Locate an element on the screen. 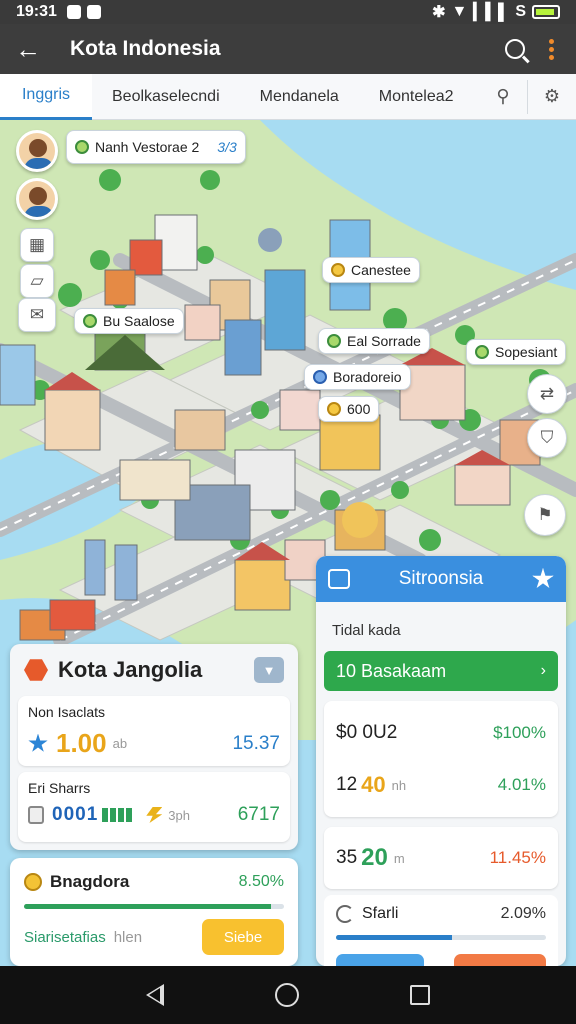  scroll-icon is located at coordinates (36, 815).